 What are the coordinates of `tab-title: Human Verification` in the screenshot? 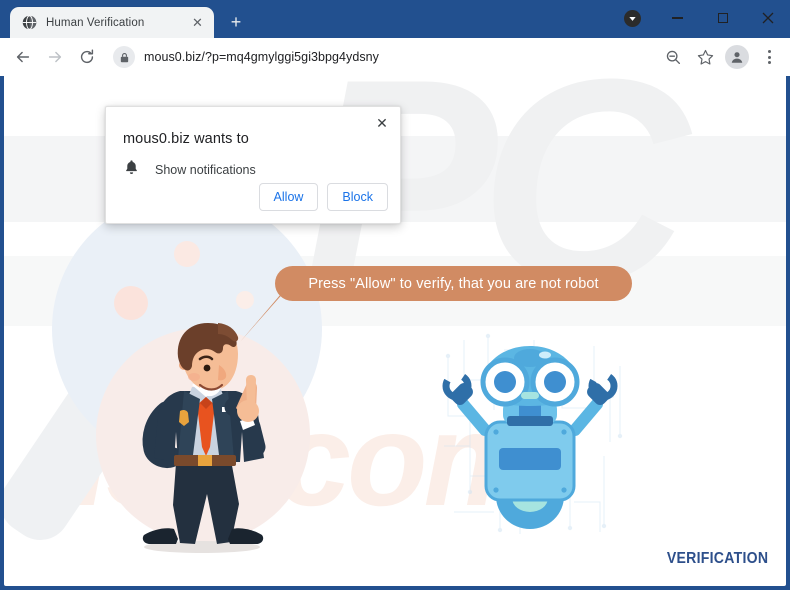 It's located at (95, 22).